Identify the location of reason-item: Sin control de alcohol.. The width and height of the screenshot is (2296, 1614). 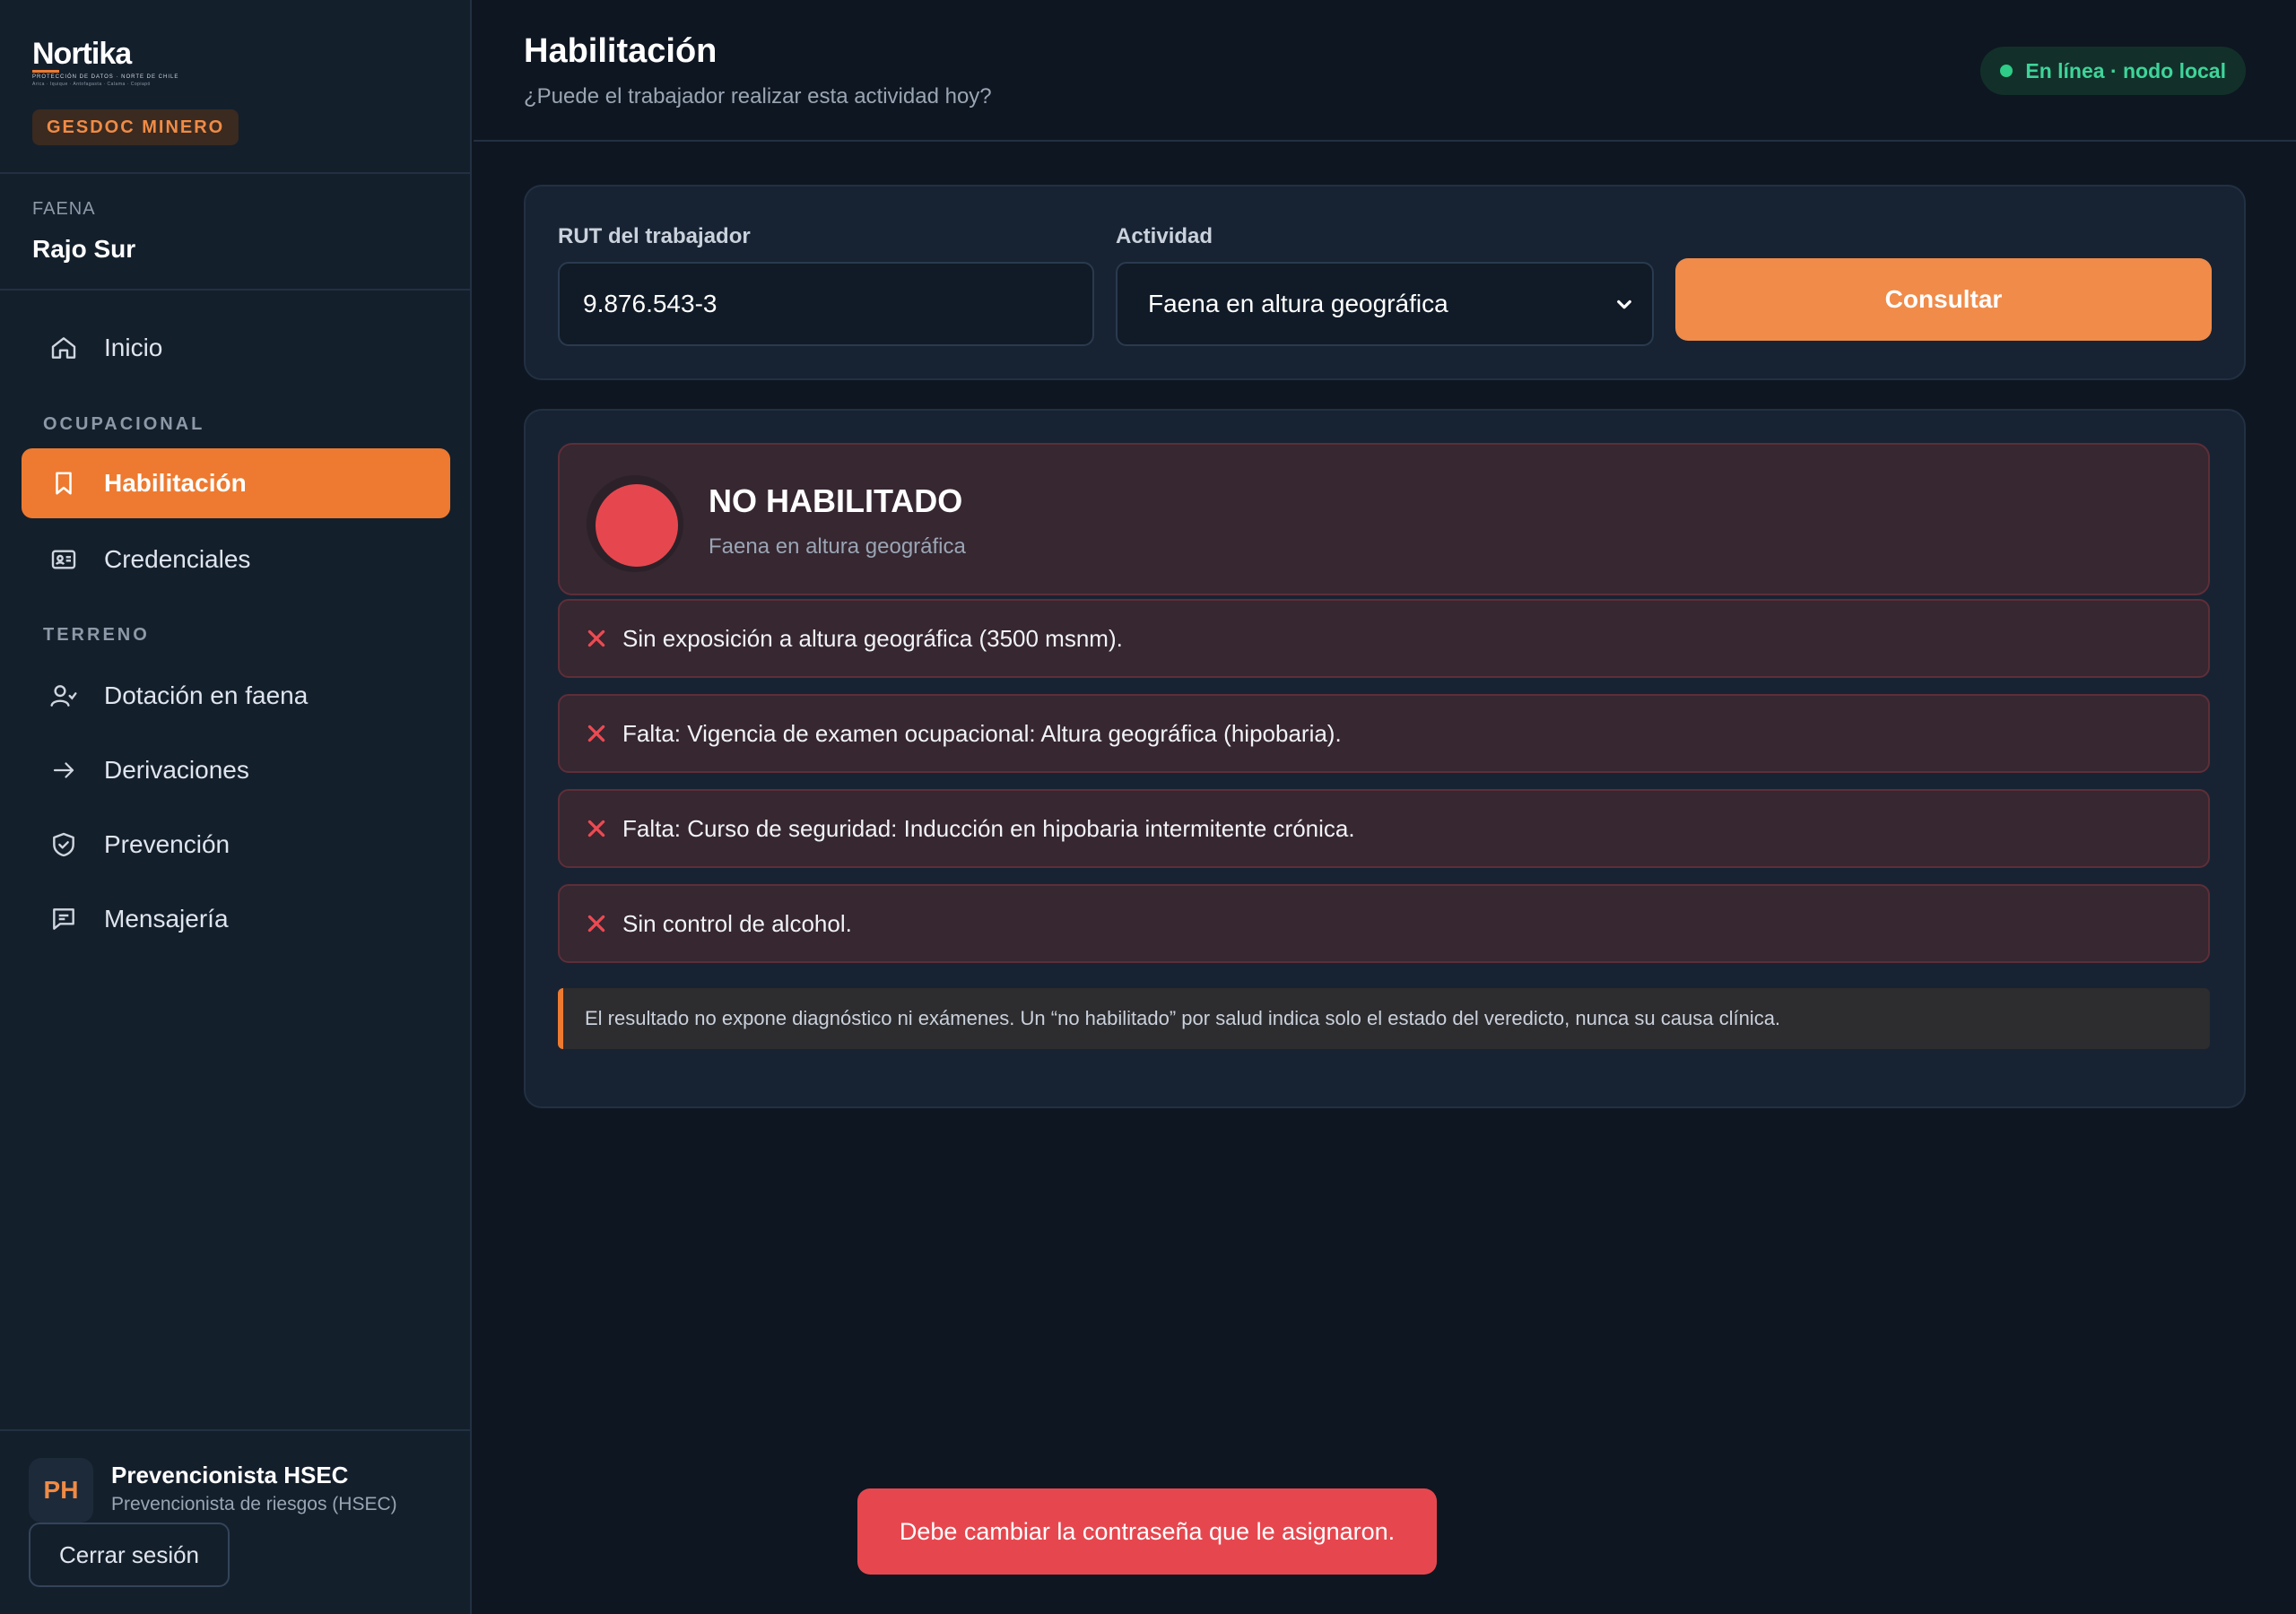
(1384, 923).